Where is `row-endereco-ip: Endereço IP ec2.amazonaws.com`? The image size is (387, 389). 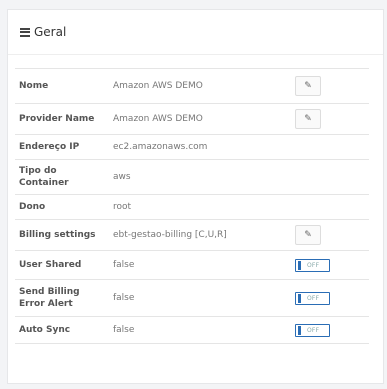 row-endereco-ip: Endereço IP ec2.amazonaws.com is located at coordinates (192, 147).